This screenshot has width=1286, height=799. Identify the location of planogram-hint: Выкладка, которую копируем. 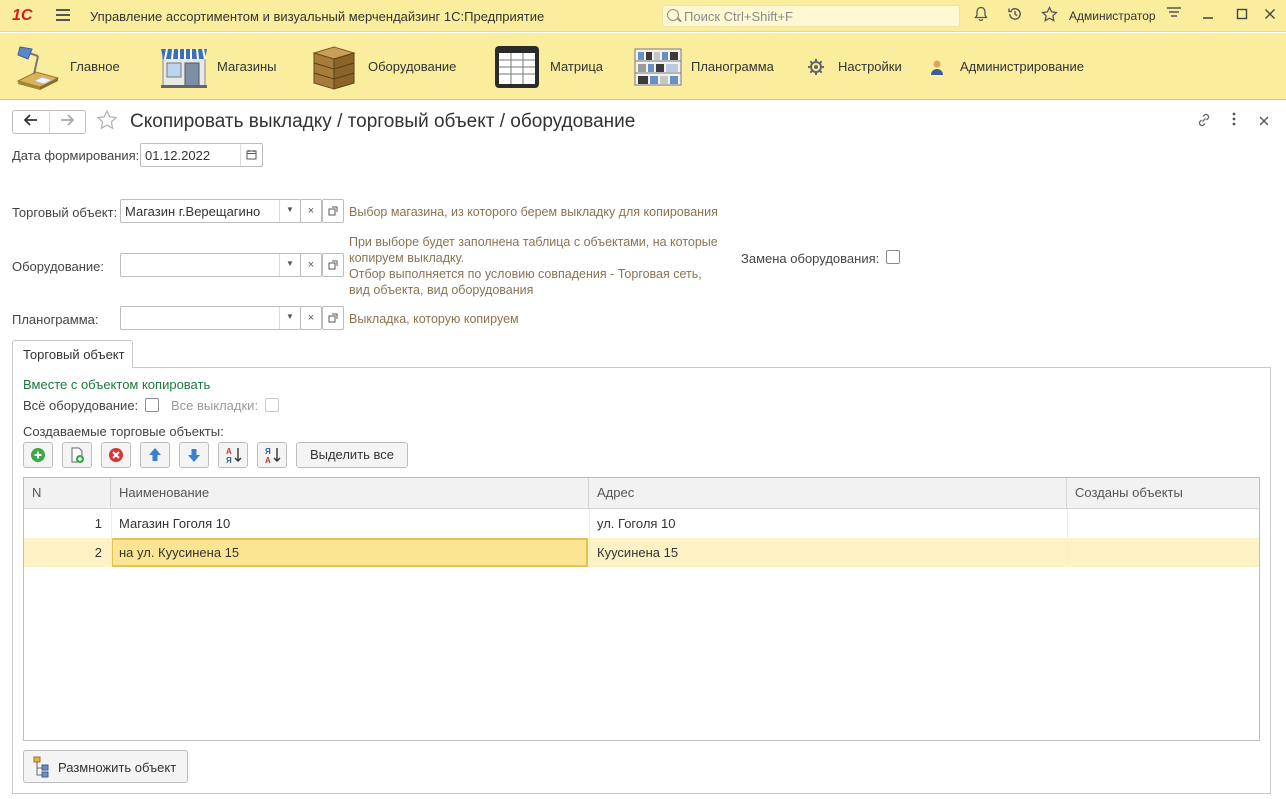
(434, 319).